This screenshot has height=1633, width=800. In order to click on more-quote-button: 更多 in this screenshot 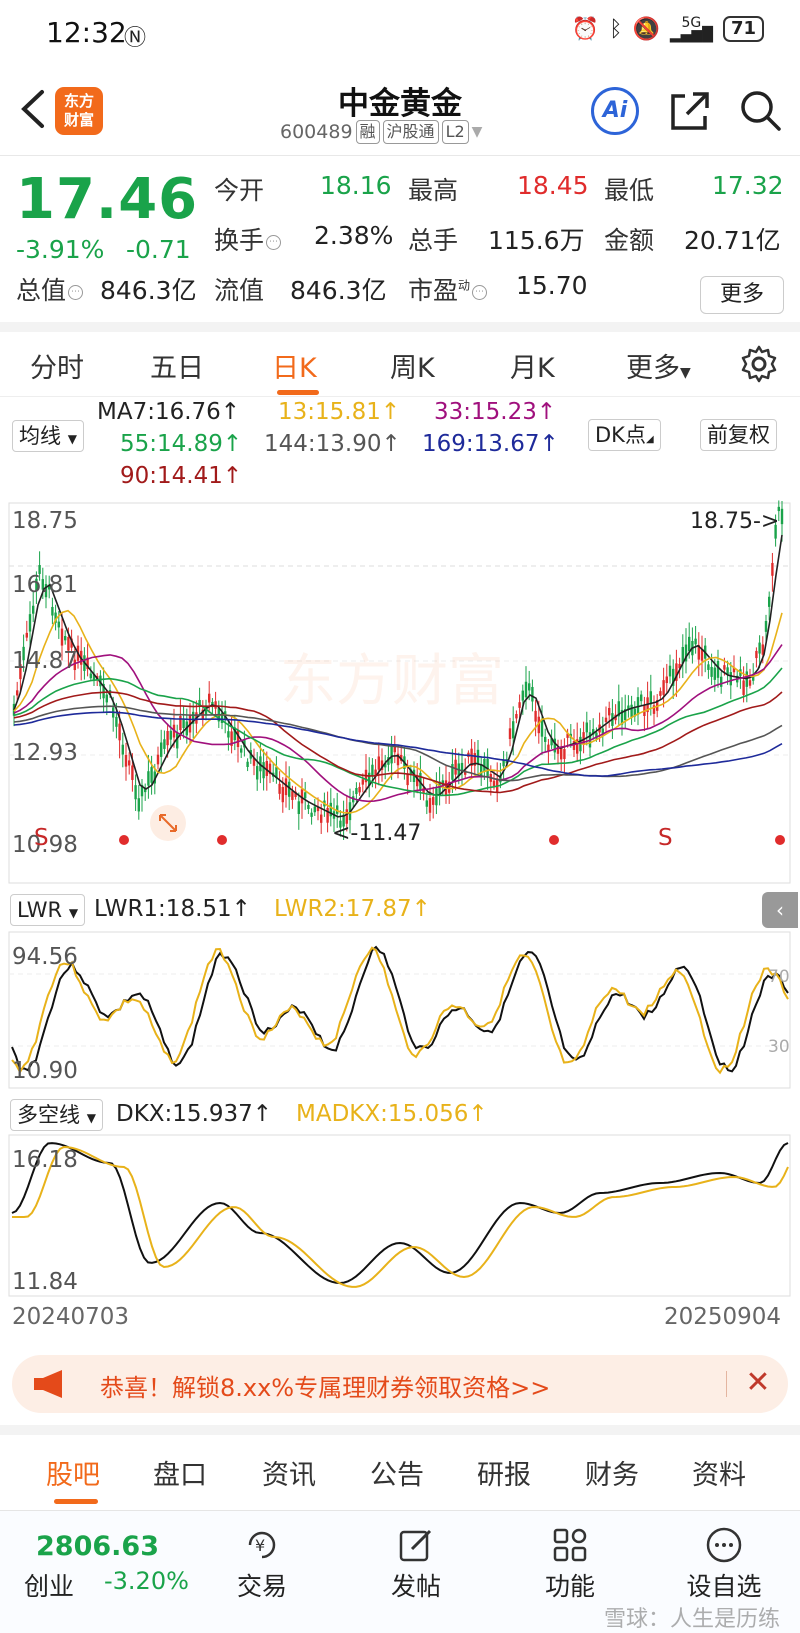, I will do `click(742, 295)`.